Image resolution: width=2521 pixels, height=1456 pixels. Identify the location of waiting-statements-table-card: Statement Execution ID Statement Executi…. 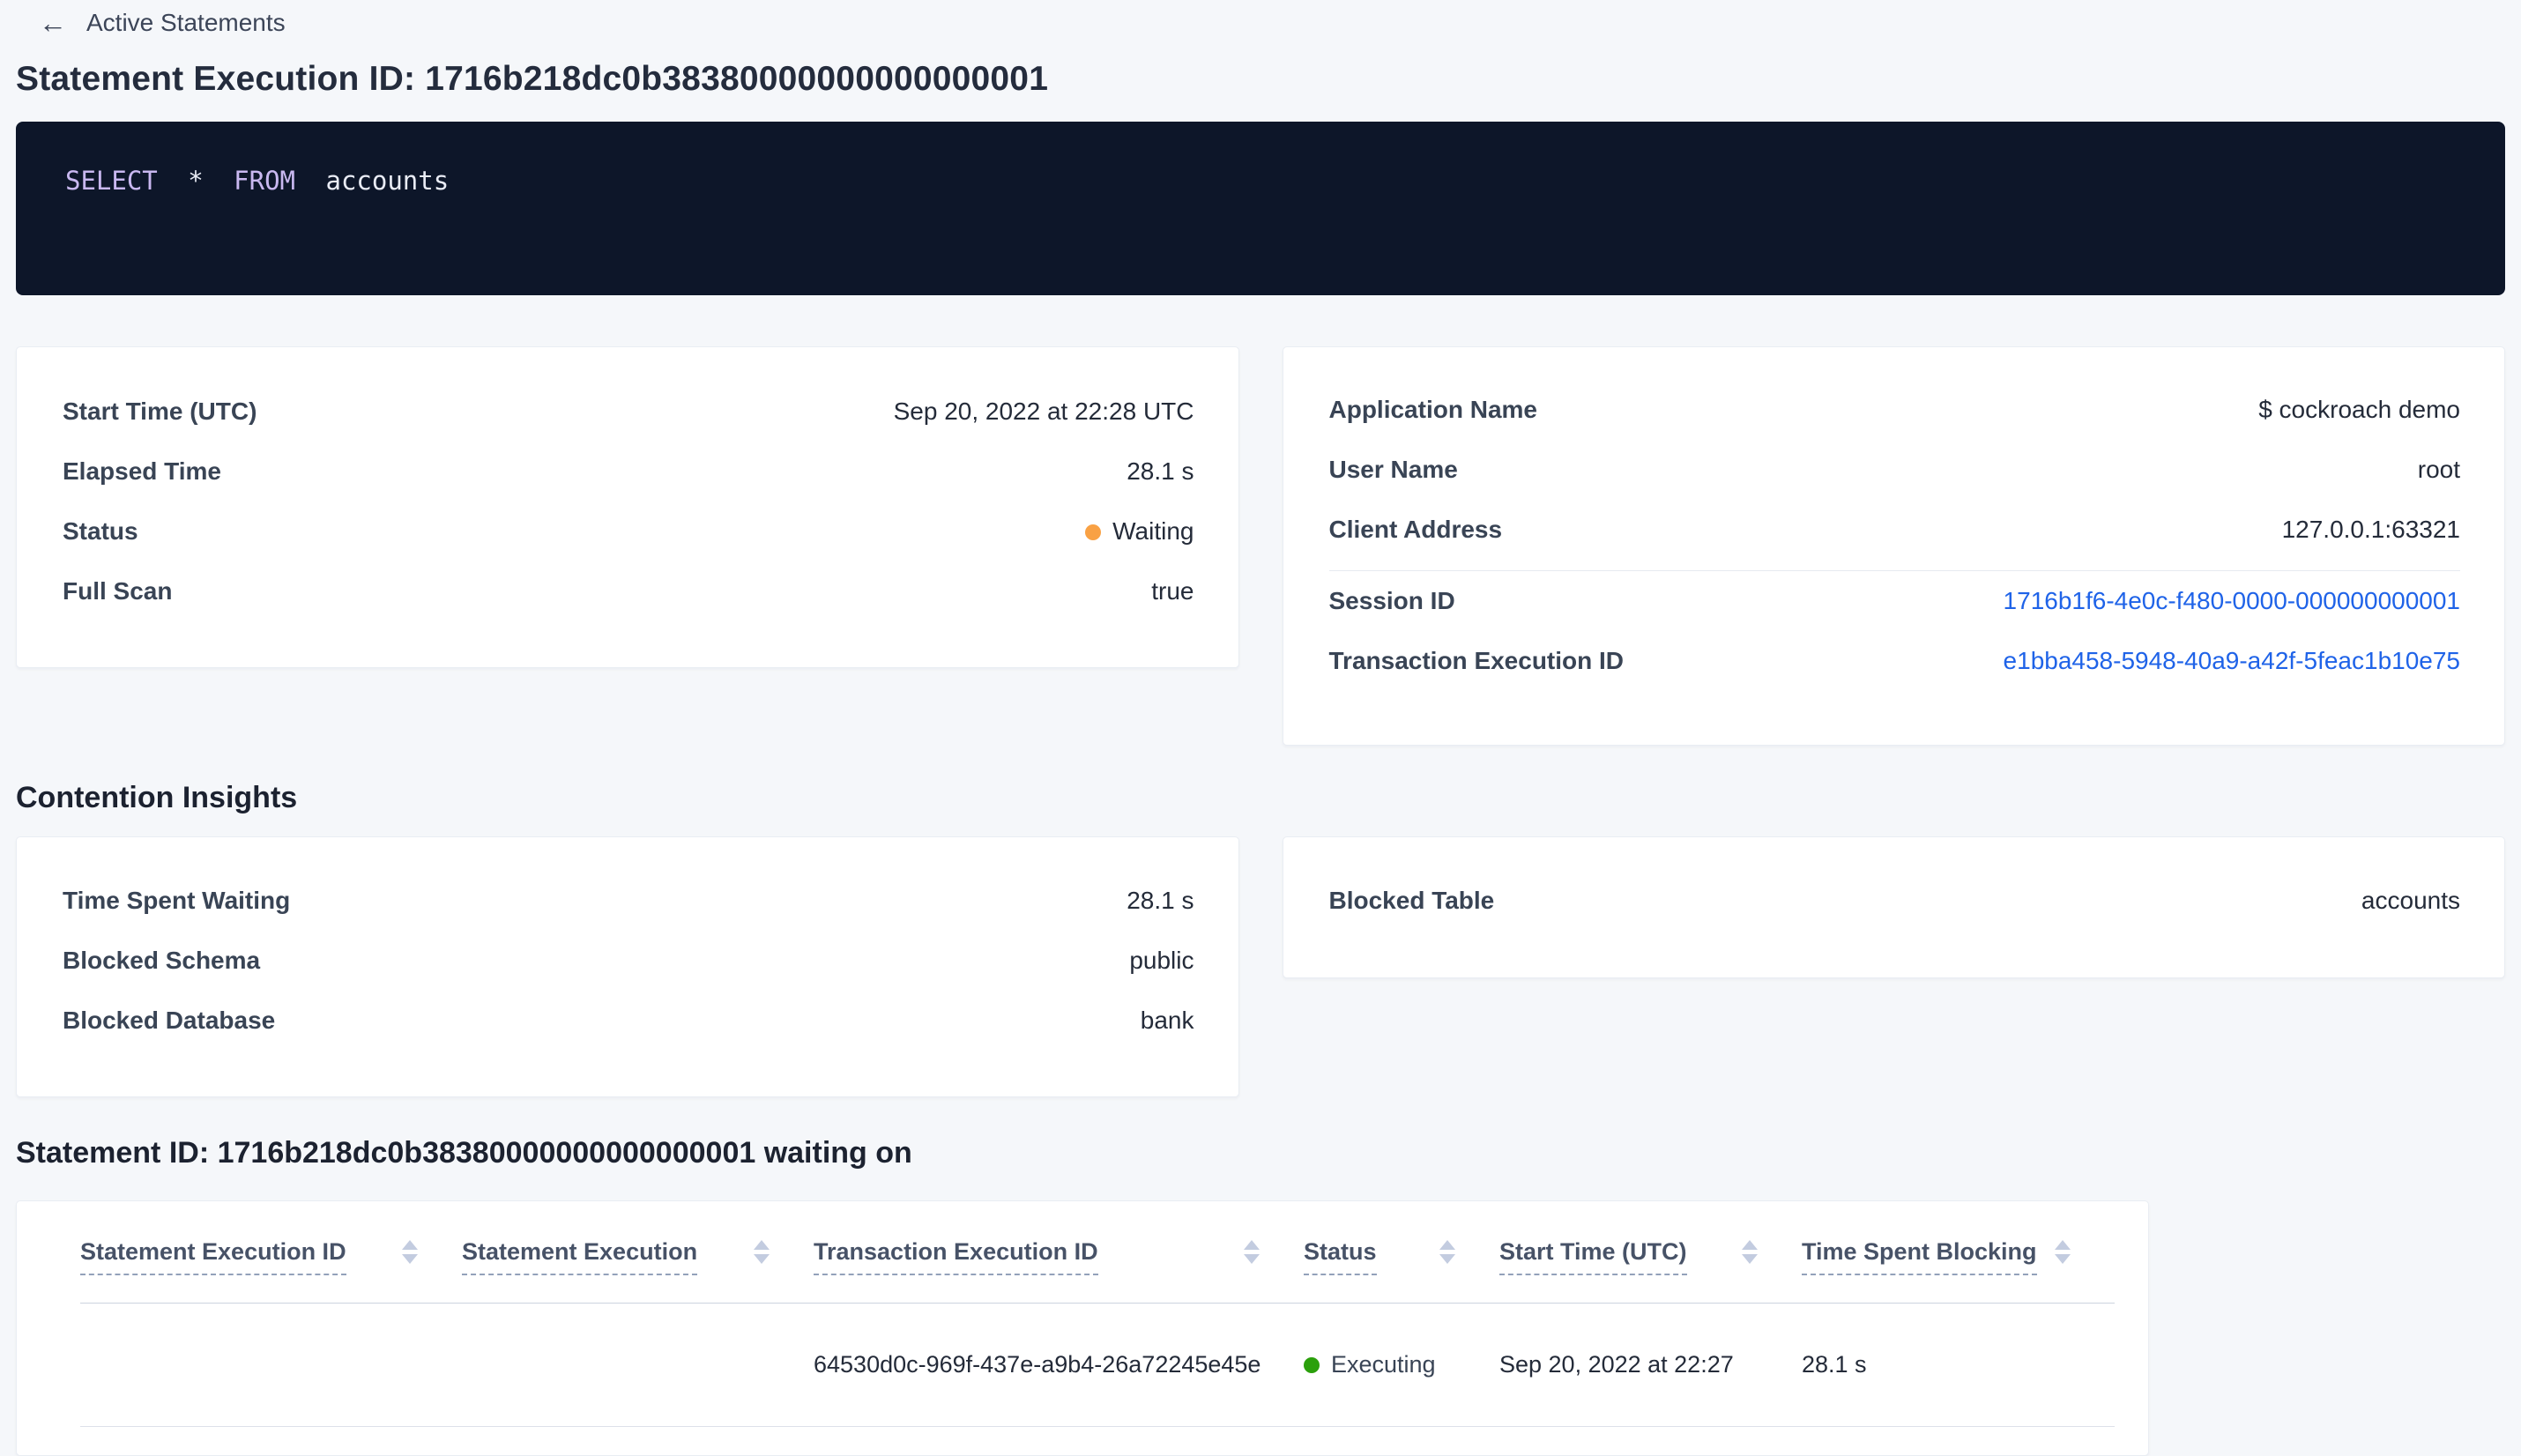
(1082, 1328).